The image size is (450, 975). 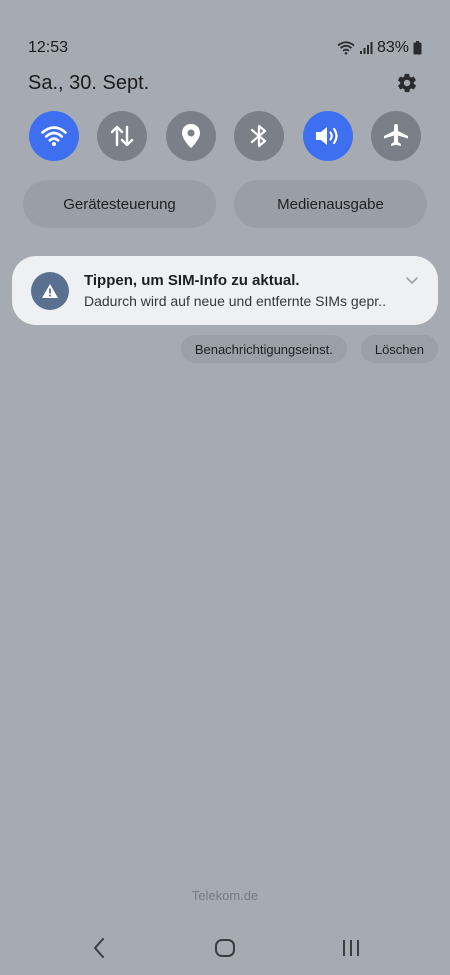 I want to click on bluetooth-toggle, so click(x=259, y=136).